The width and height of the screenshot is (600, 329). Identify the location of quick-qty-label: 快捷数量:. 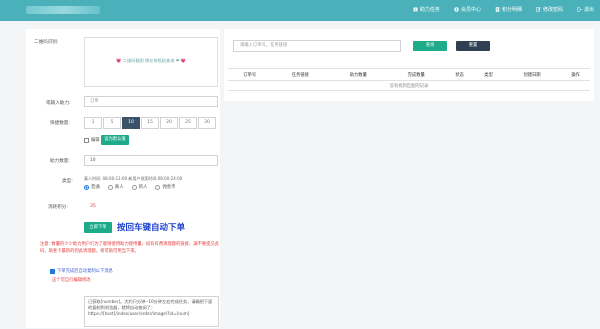
(60, 123).